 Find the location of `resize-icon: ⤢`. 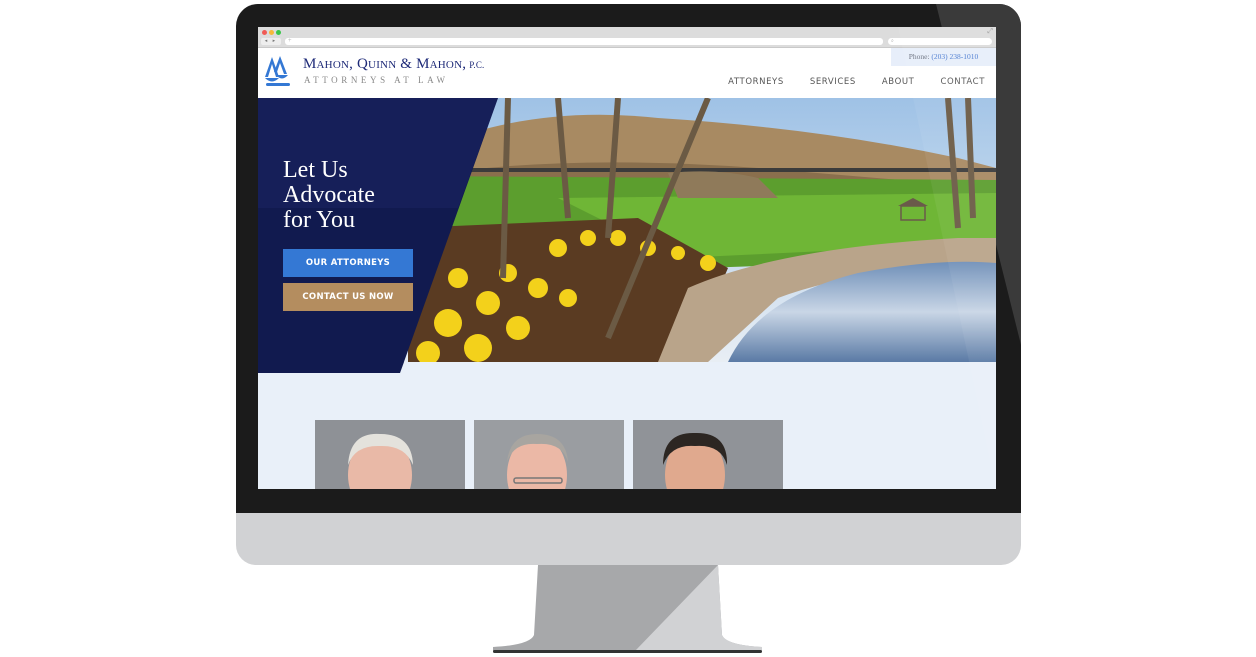

resize-icon: ⤢ is located at coordinates (990, 32).